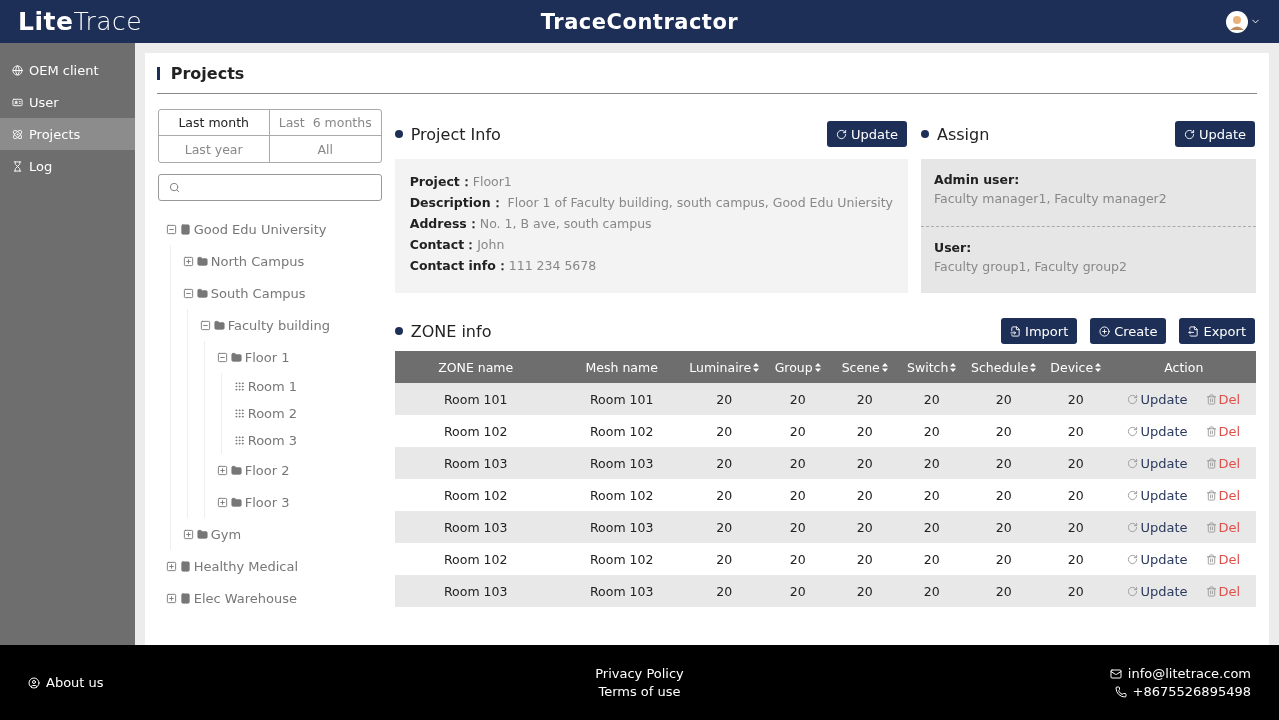  What do you see at coordinates (651, 203) in the screenshot?
I see `info-line: Description： Floor 1 of Faculty building, south campus, Good Edu Uniersity` at bounding box center [651, 203].